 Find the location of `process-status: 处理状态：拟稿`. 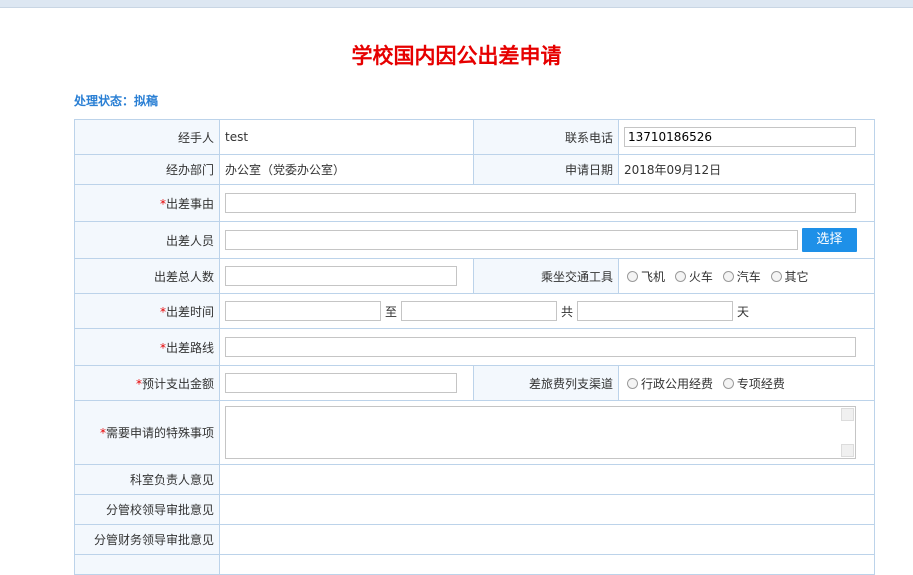

process-status: 处理状态：拟稿 is located at coordinates (116, 100).